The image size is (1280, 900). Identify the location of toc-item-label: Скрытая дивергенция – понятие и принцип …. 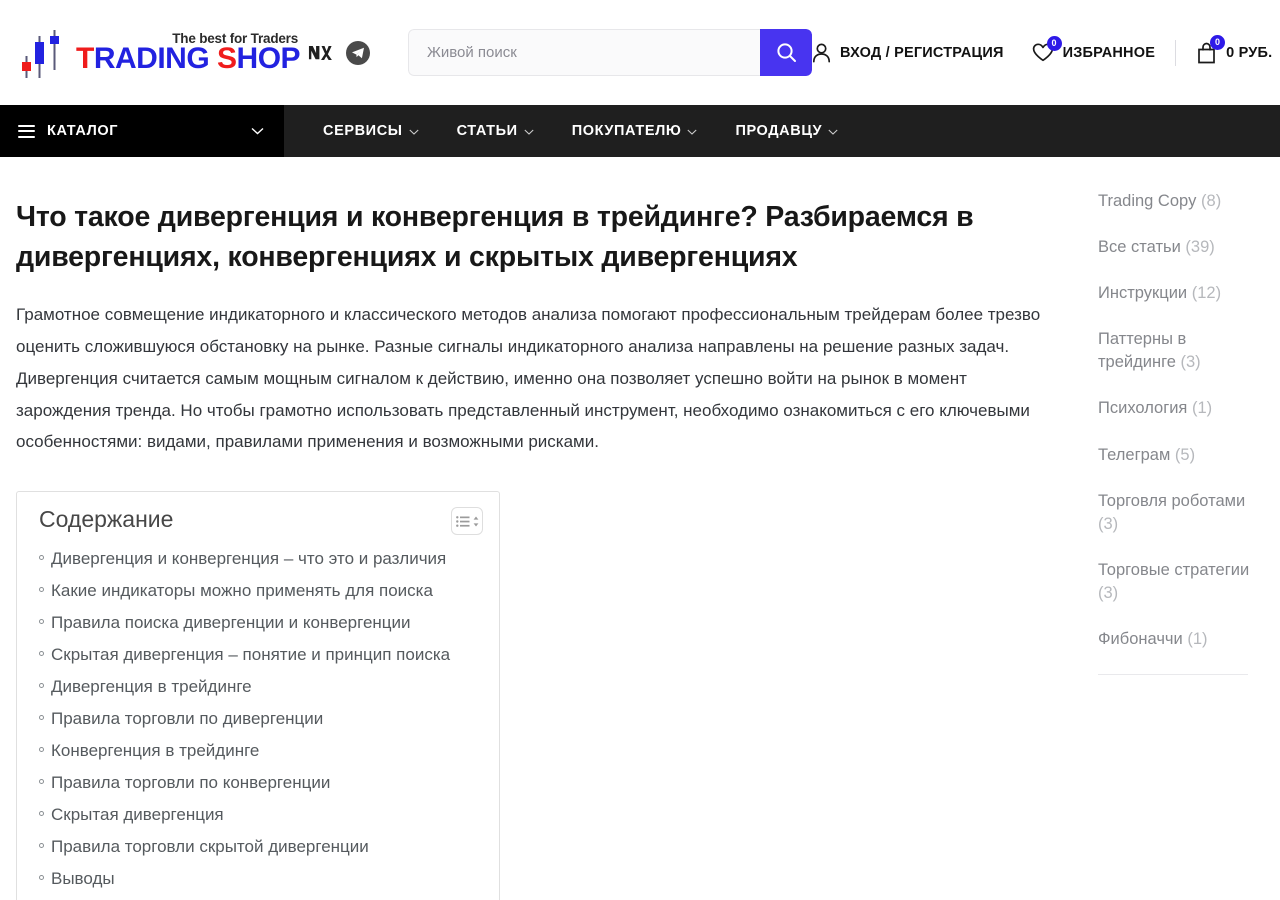
(251, 654).